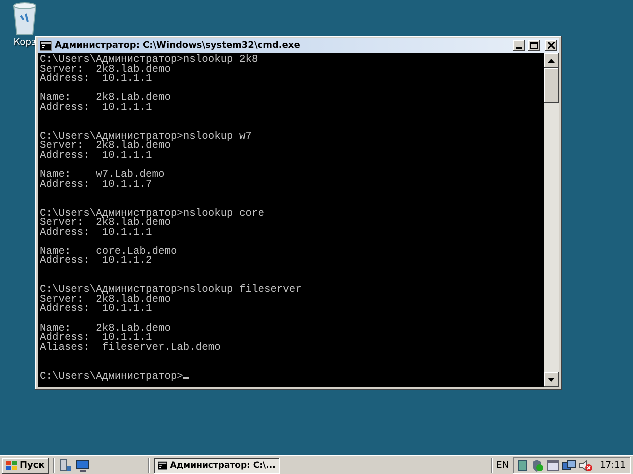 The width and height of the screenshot is (633, 474). What do you see at coordinates (551, 85) in the screenshot?
I see `scroll-thumb` at bounding box center [551, 85].